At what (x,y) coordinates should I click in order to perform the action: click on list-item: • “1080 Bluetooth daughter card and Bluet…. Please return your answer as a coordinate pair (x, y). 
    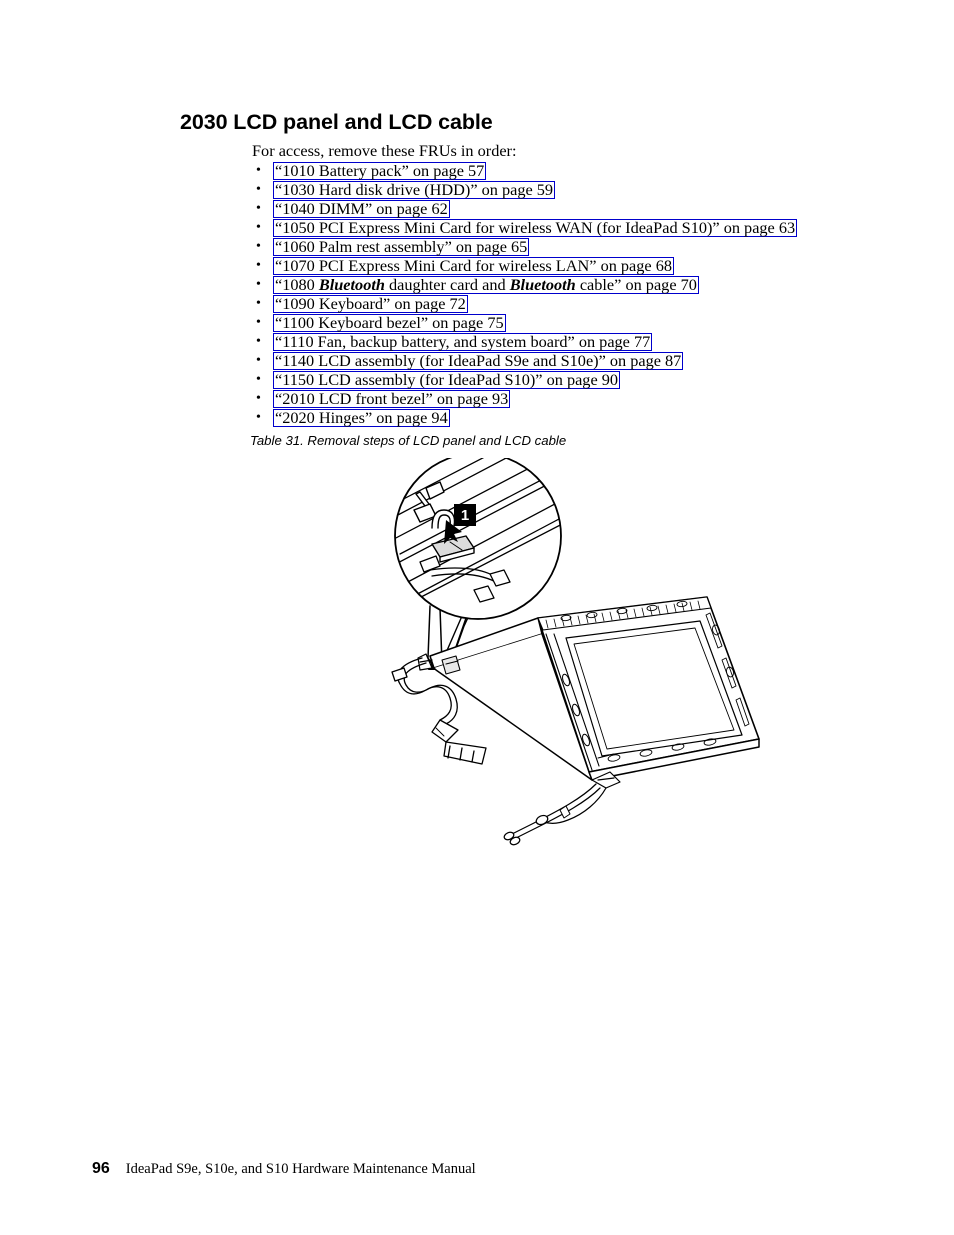
    Looking at the image, I should click on (552, 284).